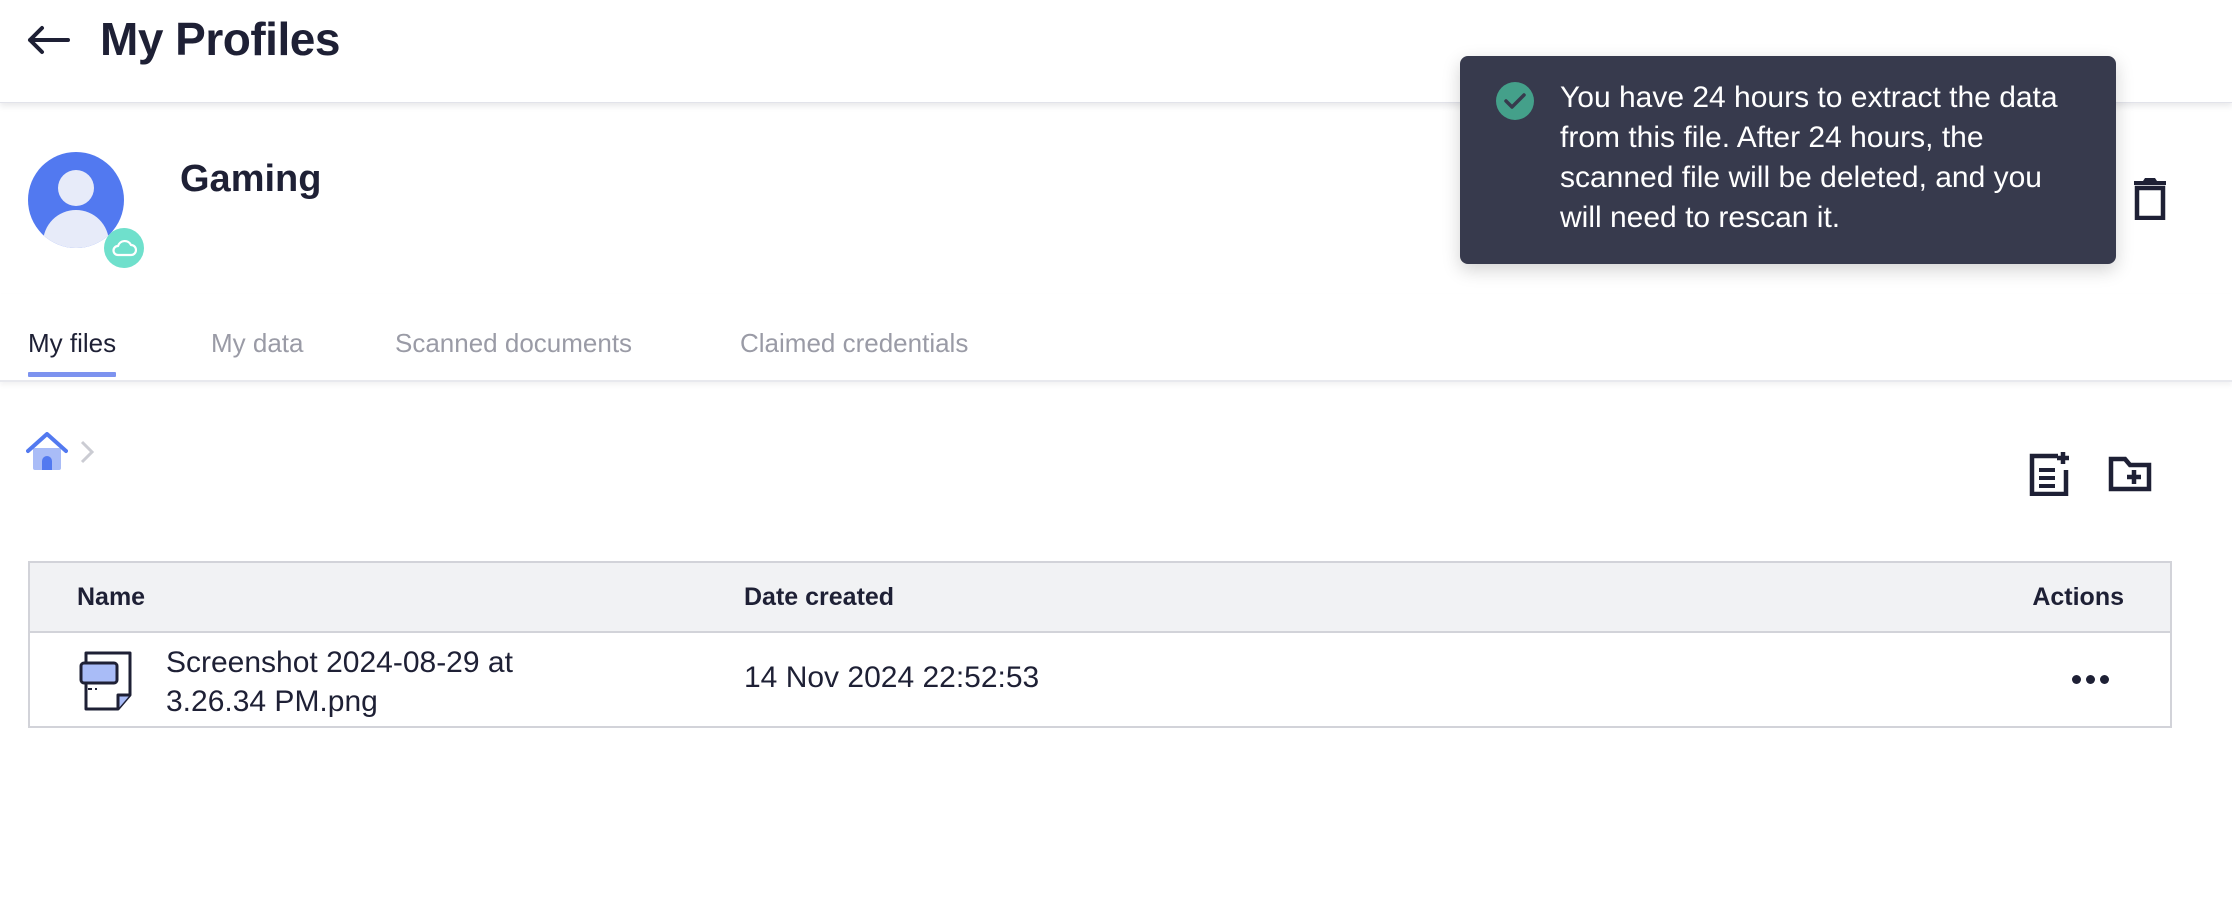  What do you see at coordinates (72, 352) in the screenshot?
I see `tab-my-files: My files` at bounding box center [72, 352].